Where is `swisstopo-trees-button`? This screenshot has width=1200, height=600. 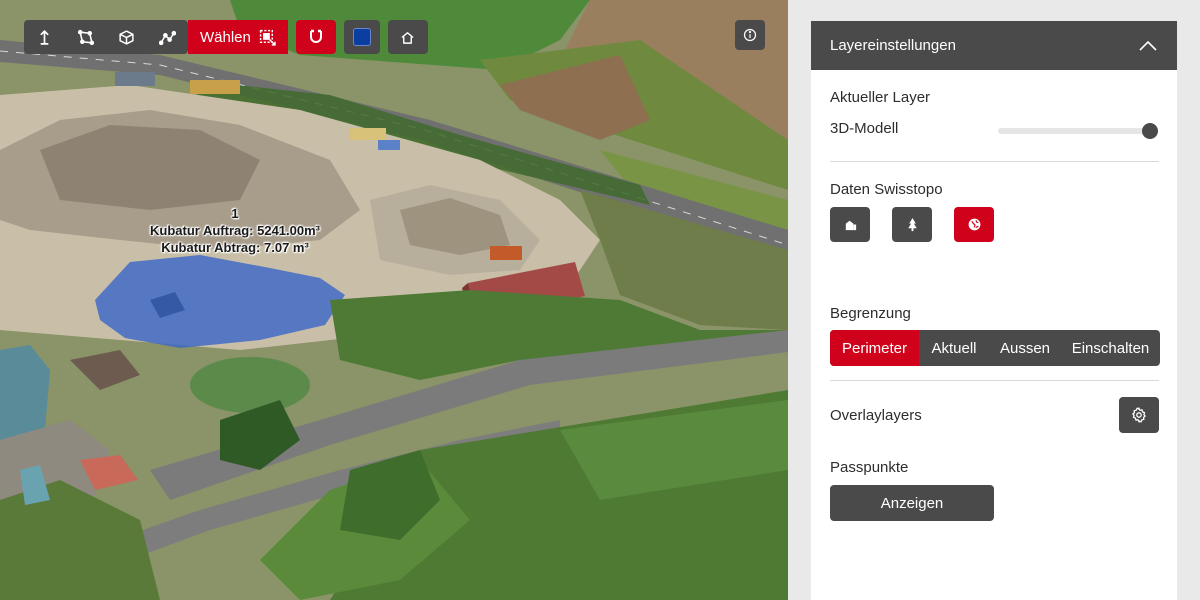
swisstopo-trees-button is located at coordinates (912, 224).